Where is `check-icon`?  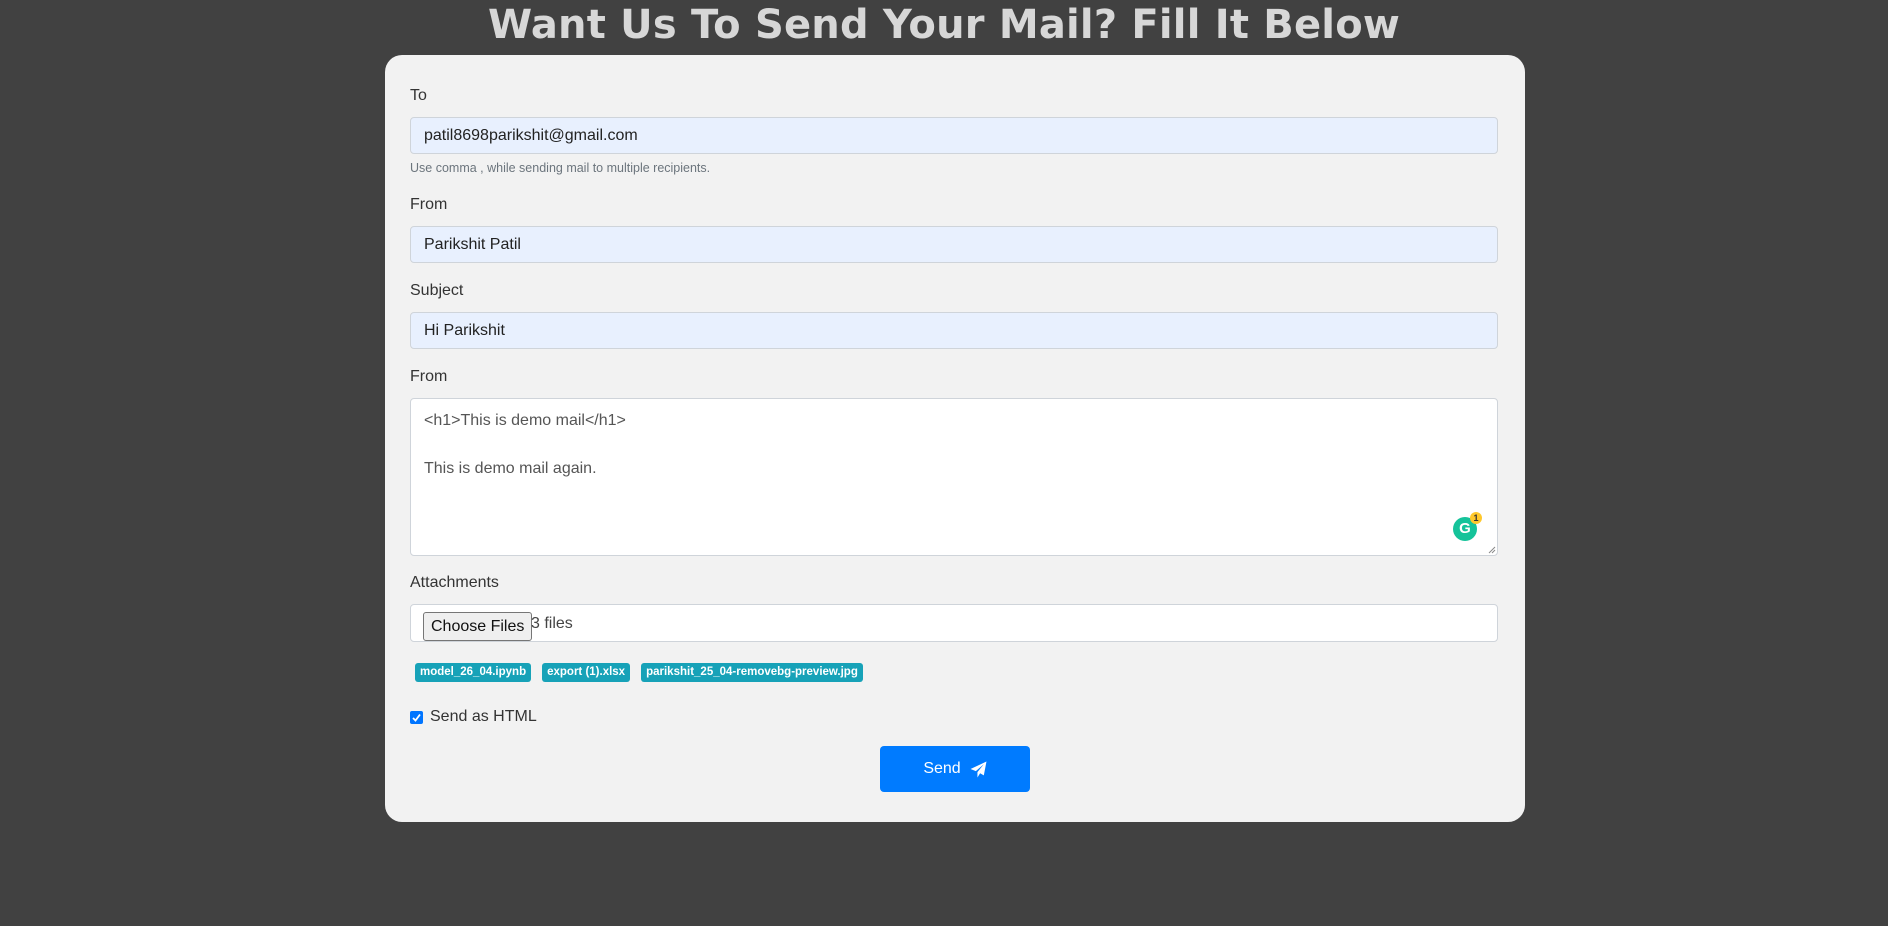 check-icon is located at coordinates (416, 717).